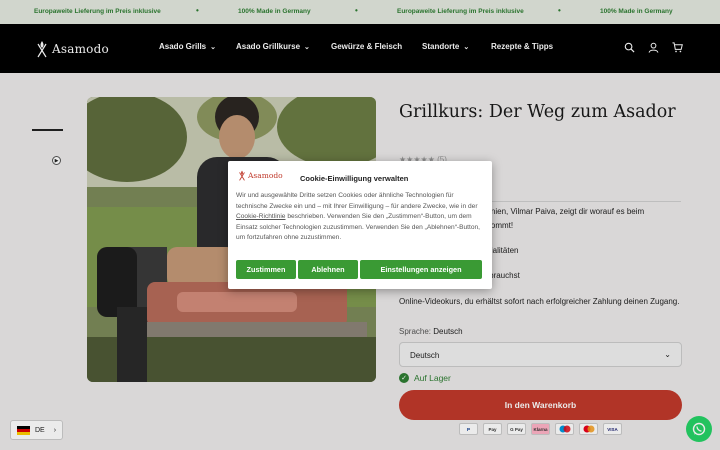 Image resolution: width=720 pixels, height=450 pixels. What do you see at coordinates (421, 269) in the screenshot?
I see `show-settings-button: Einstellungen anzeigen` at bounding box center [421, 269].